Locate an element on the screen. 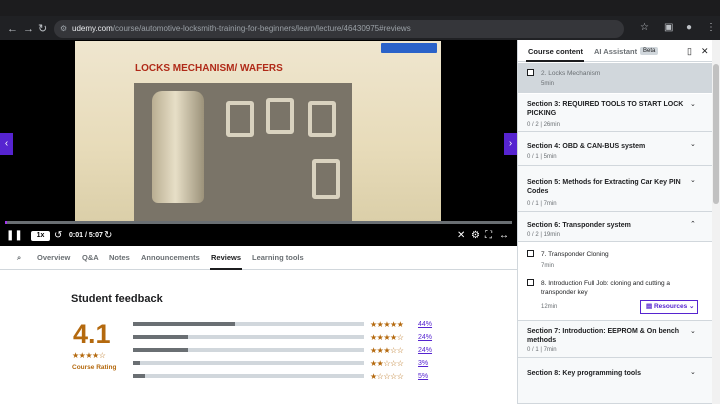  resources-button: ▤ Resources ⌄ is located at coordinates (669, 307).